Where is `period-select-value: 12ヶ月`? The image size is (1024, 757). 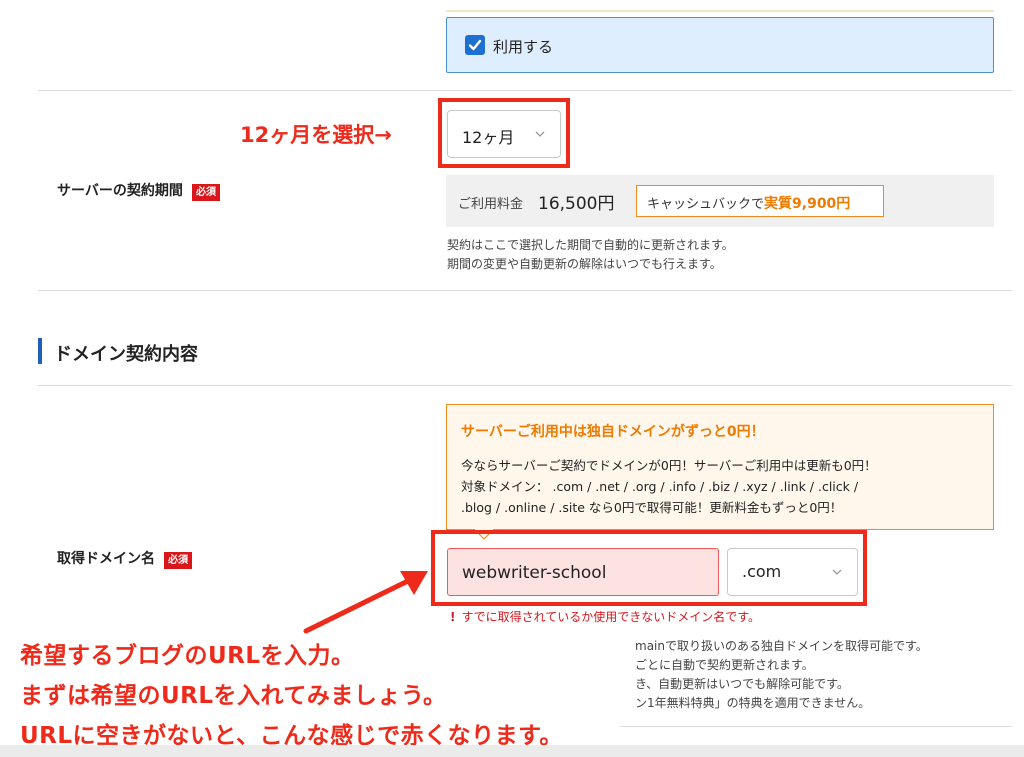
period-select-value: 12ヶ月 is located at coordinates (488, 137).